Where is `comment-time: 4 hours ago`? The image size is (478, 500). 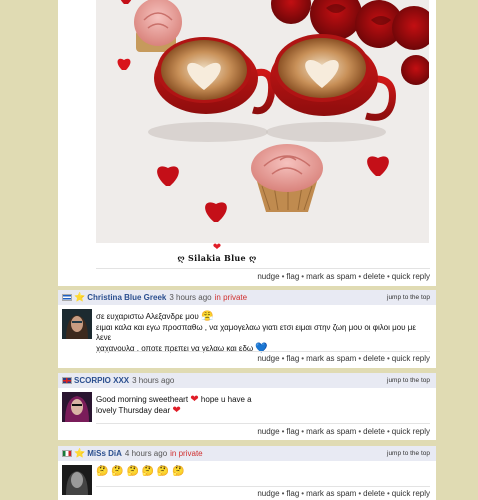 comment-time: 4 hours ago is located at coordinates (146, 453).